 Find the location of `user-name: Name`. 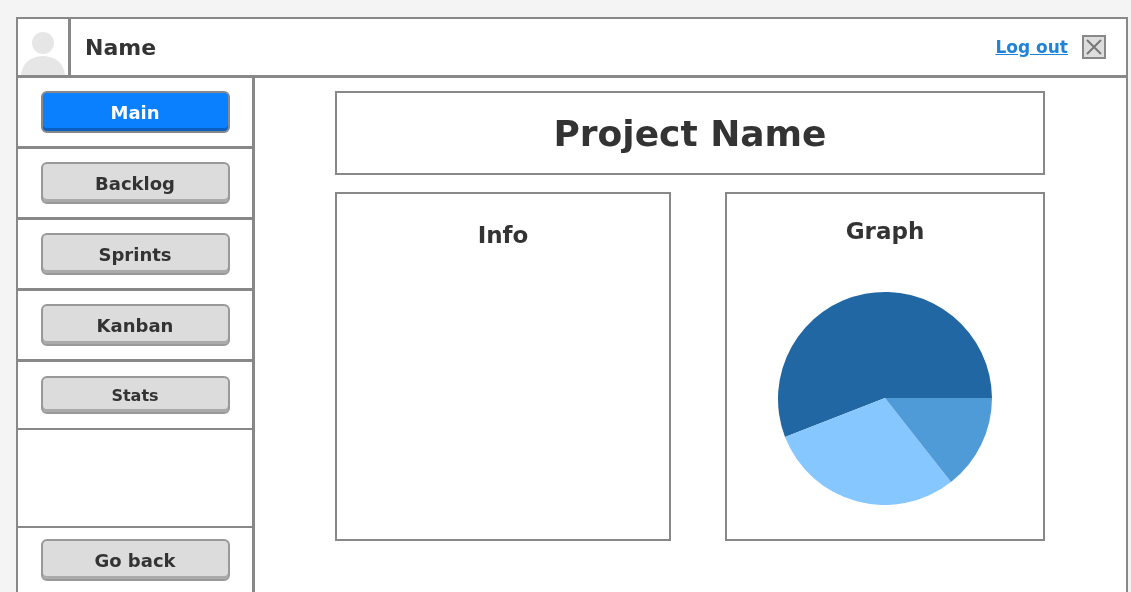

user-name: Name is located at coordinates (121, 47).